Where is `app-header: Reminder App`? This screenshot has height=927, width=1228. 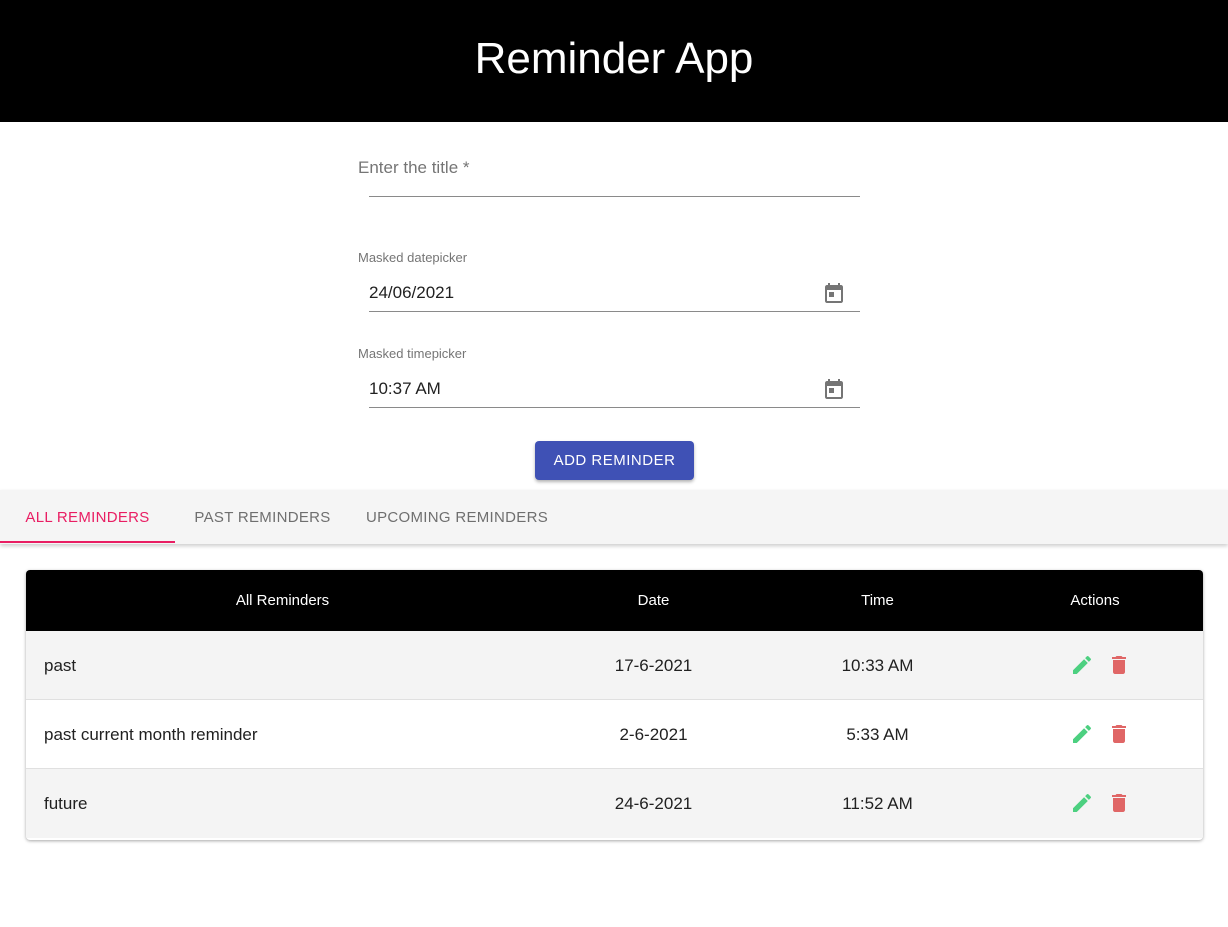 app-header: Reminder App is located at coordinates (614, 61).